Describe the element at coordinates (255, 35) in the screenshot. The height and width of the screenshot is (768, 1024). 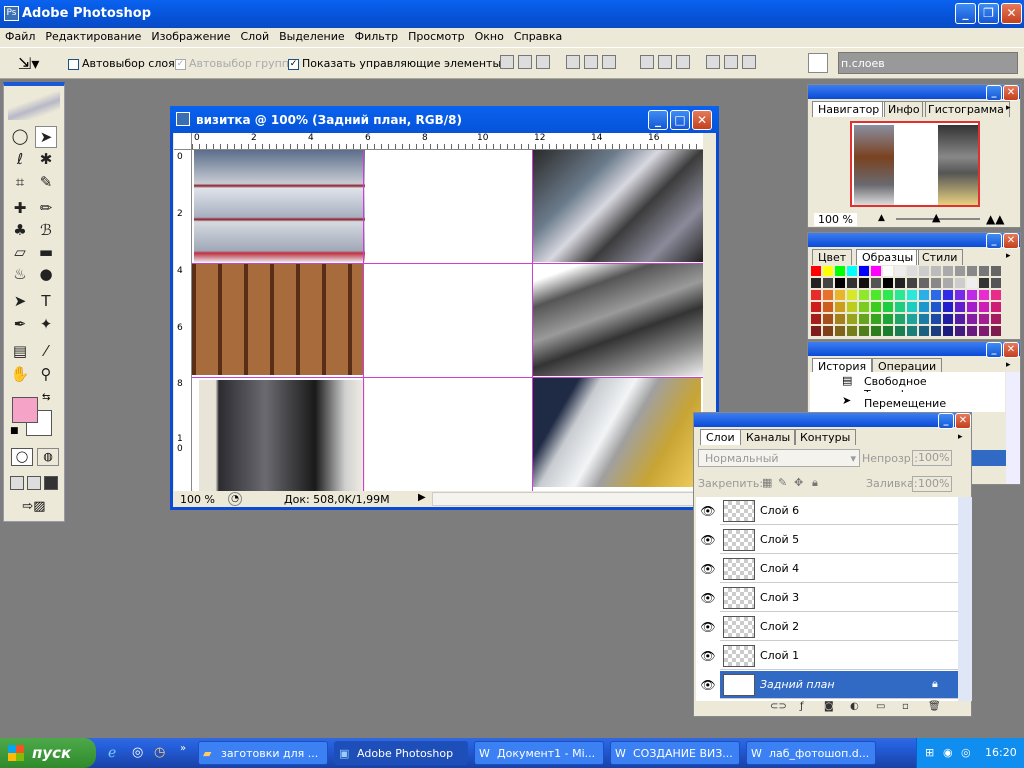
I see `menu-layer: Слой` at that location.